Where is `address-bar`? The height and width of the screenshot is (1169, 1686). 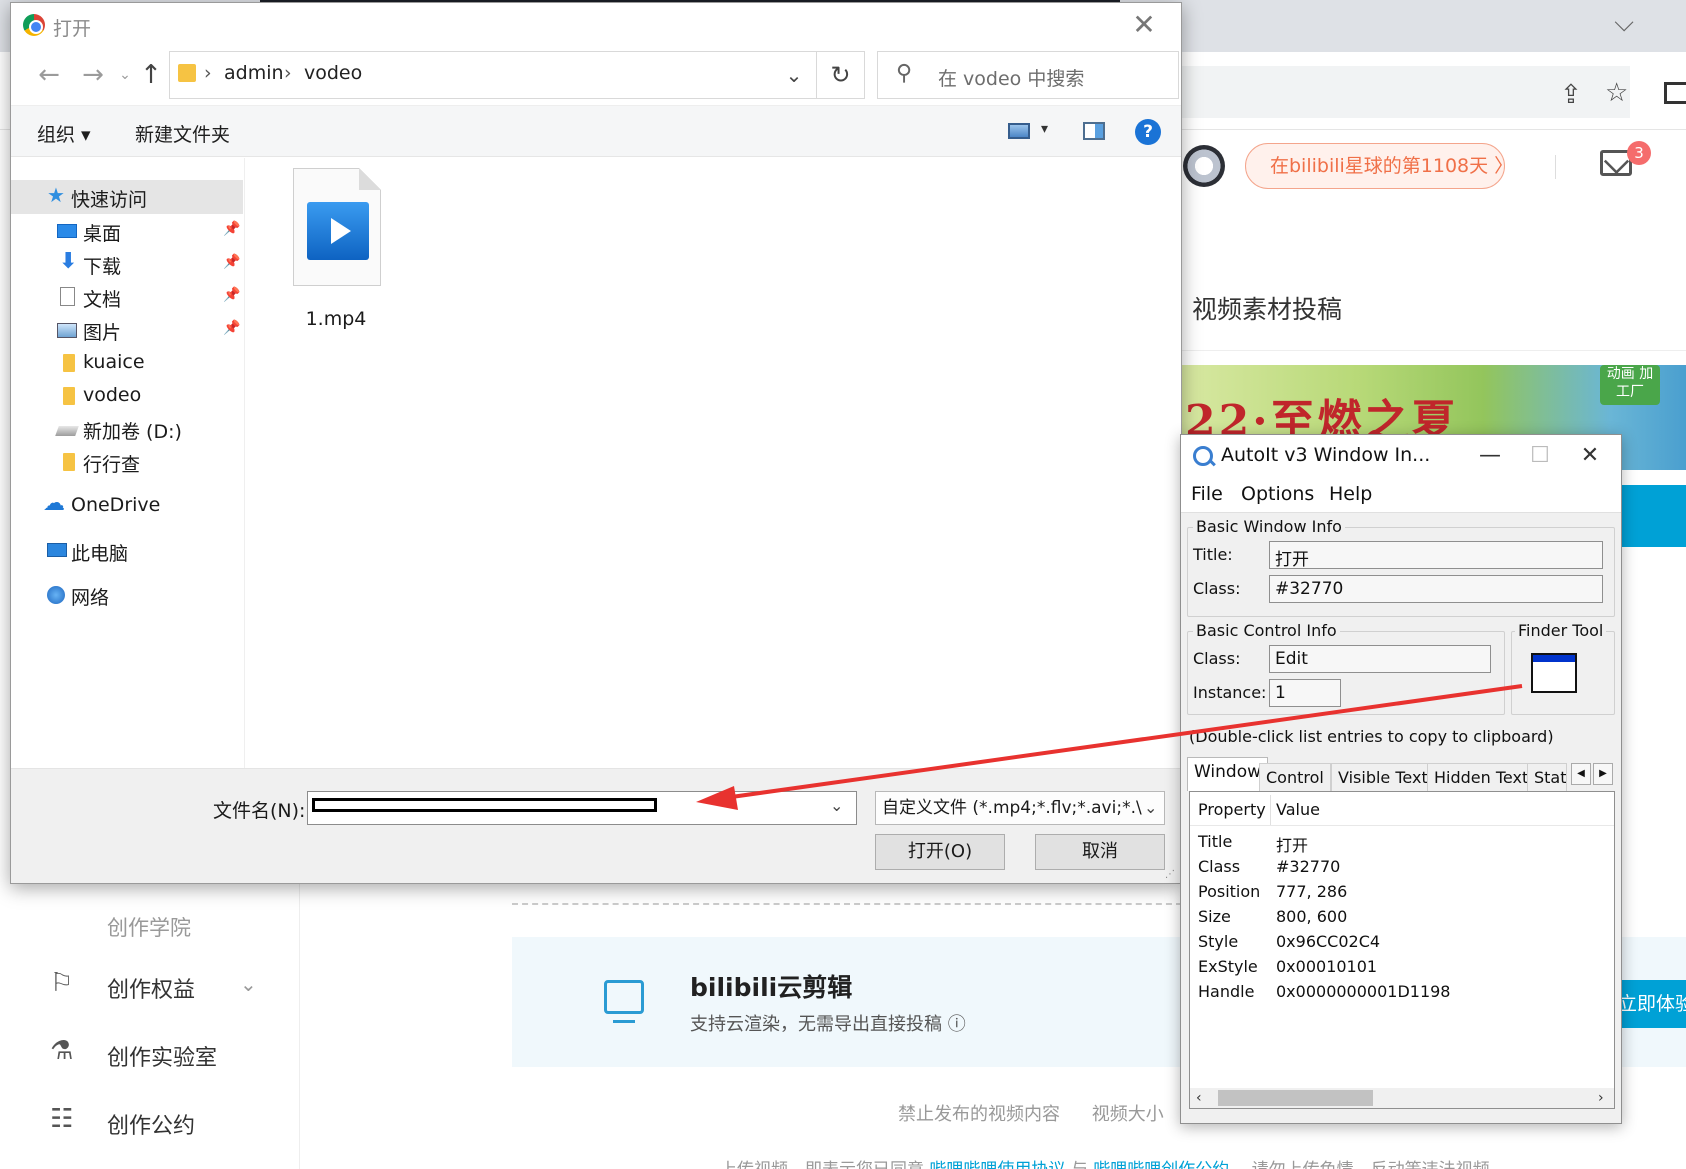 address-bar is located at coordinates (1370, 92).